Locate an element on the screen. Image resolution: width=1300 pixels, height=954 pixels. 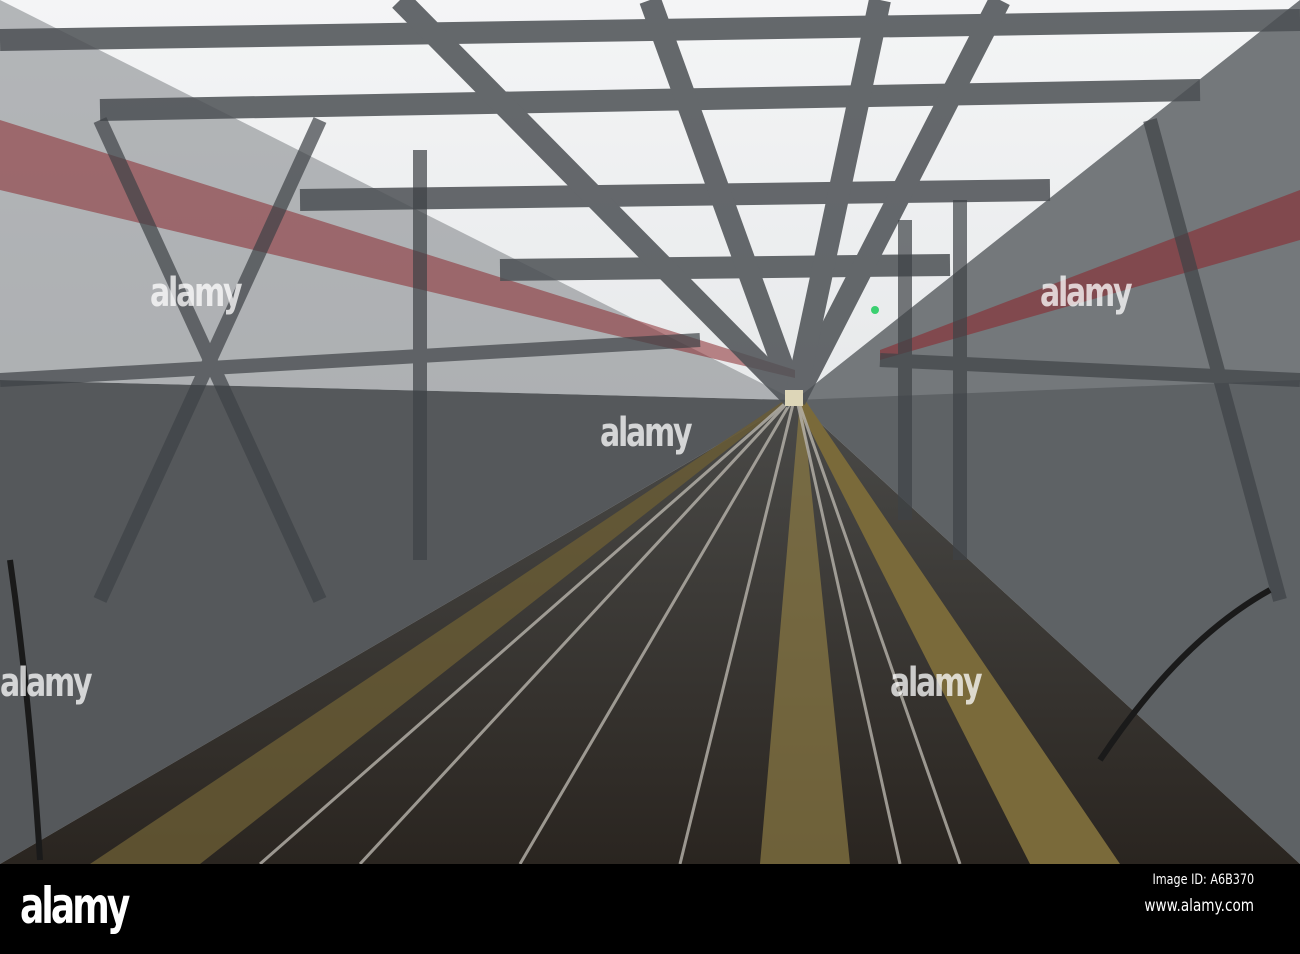
alamy-logo: alamy is located at coordinates (75, 906).